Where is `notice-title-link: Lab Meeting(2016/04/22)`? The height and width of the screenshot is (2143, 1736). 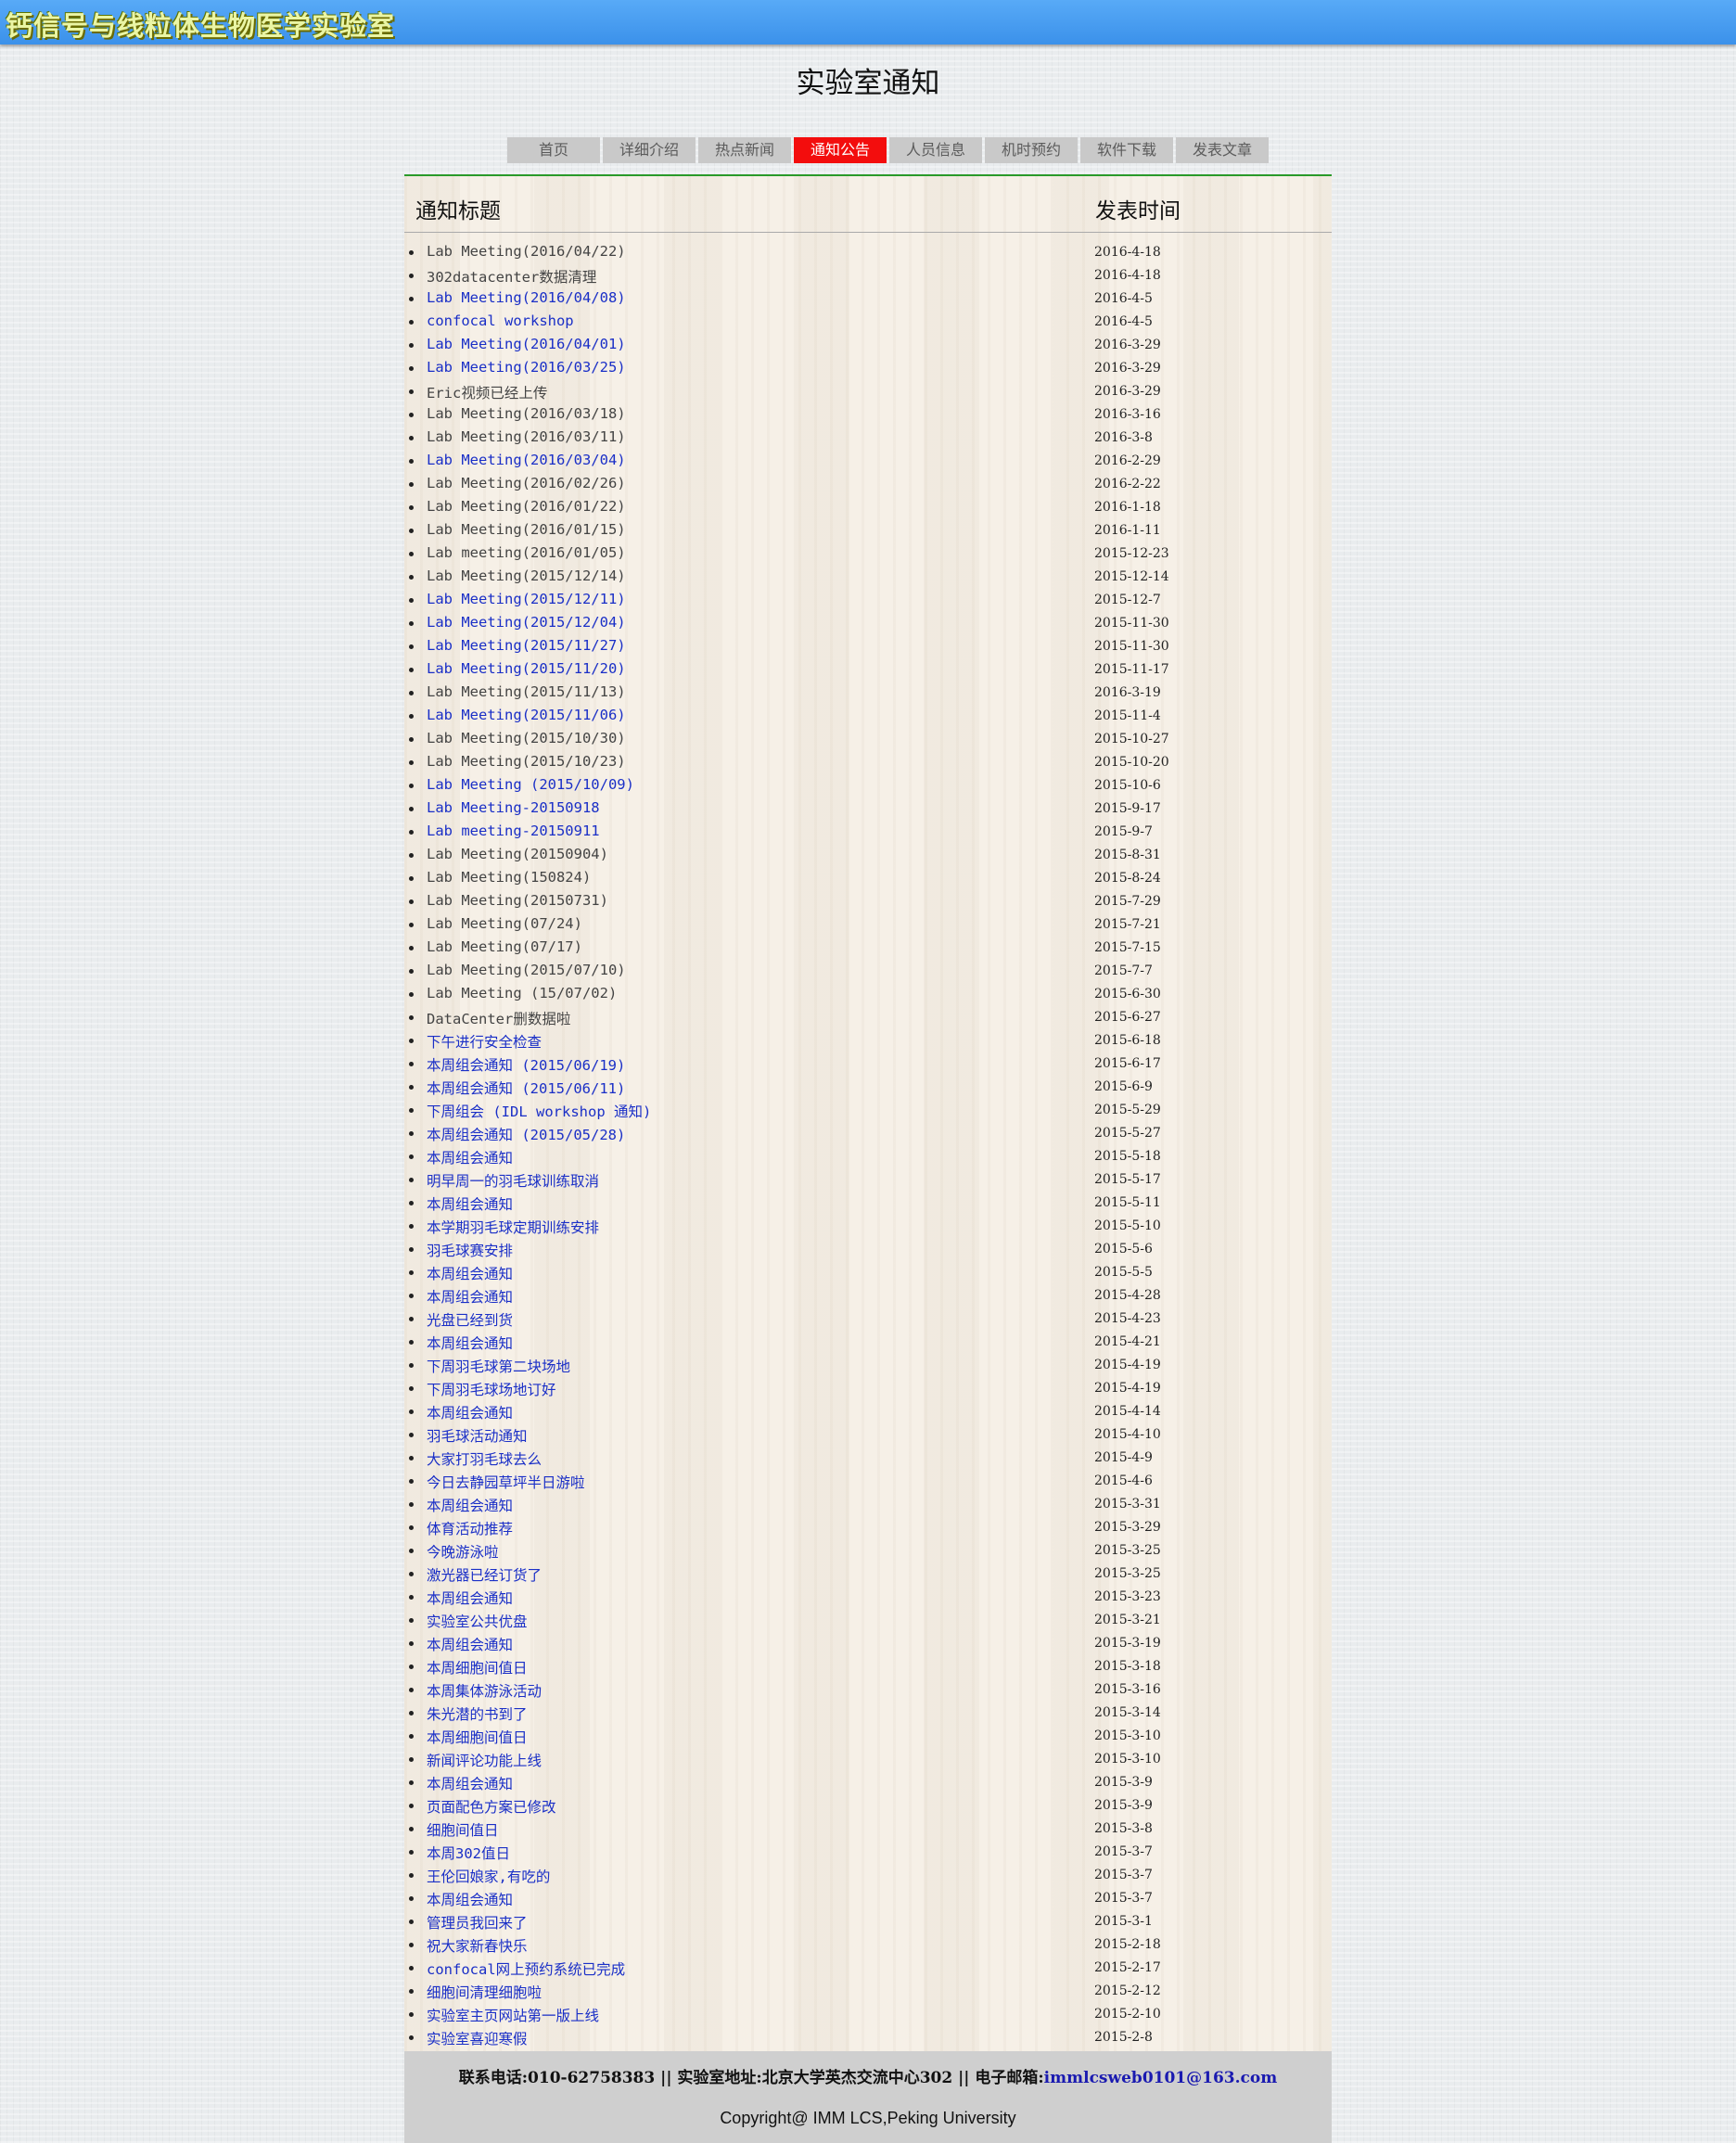 notice-title-link: Lab Meeting(2016/04/22) is located at coordinates (526, 251).